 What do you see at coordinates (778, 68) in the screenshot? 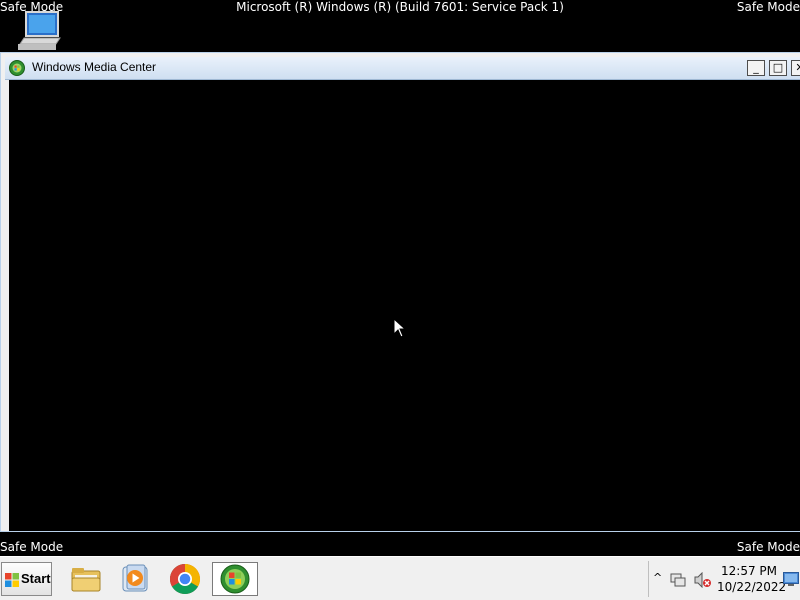
I see `maximize-button: □` at bounding box center [778, 68].